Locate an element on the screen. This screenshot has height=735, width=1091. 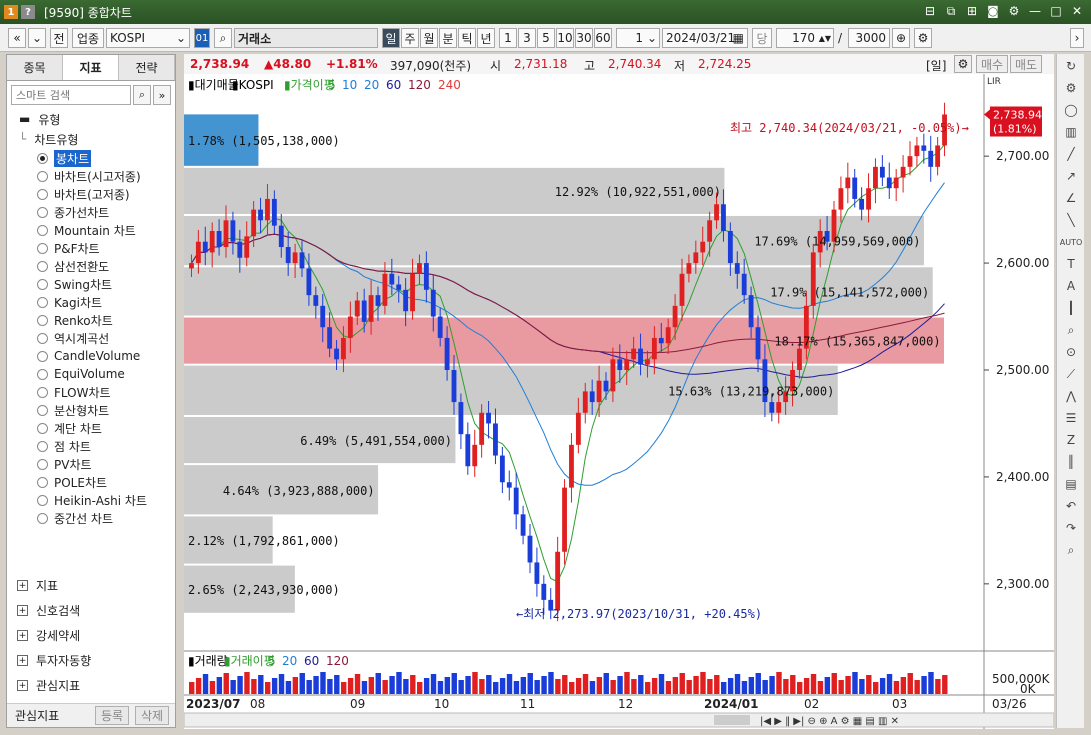
type-group: ▬ 유형 is located at coordinates (97, 119).